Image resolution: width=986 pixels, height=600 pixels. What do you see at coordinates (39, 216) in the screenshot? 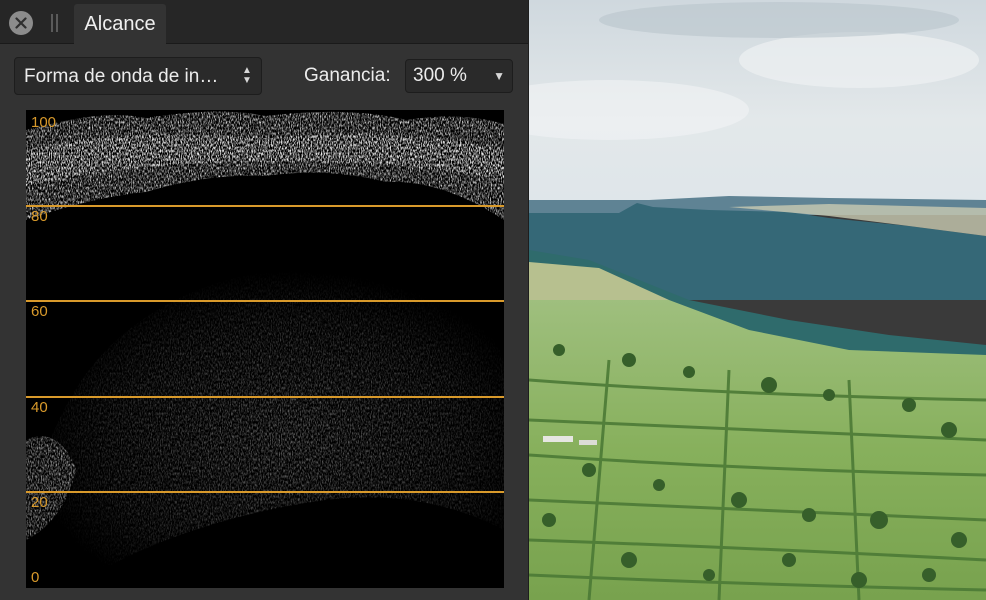
I see `tick-label-80: 80` at bounding box center [39, 216].